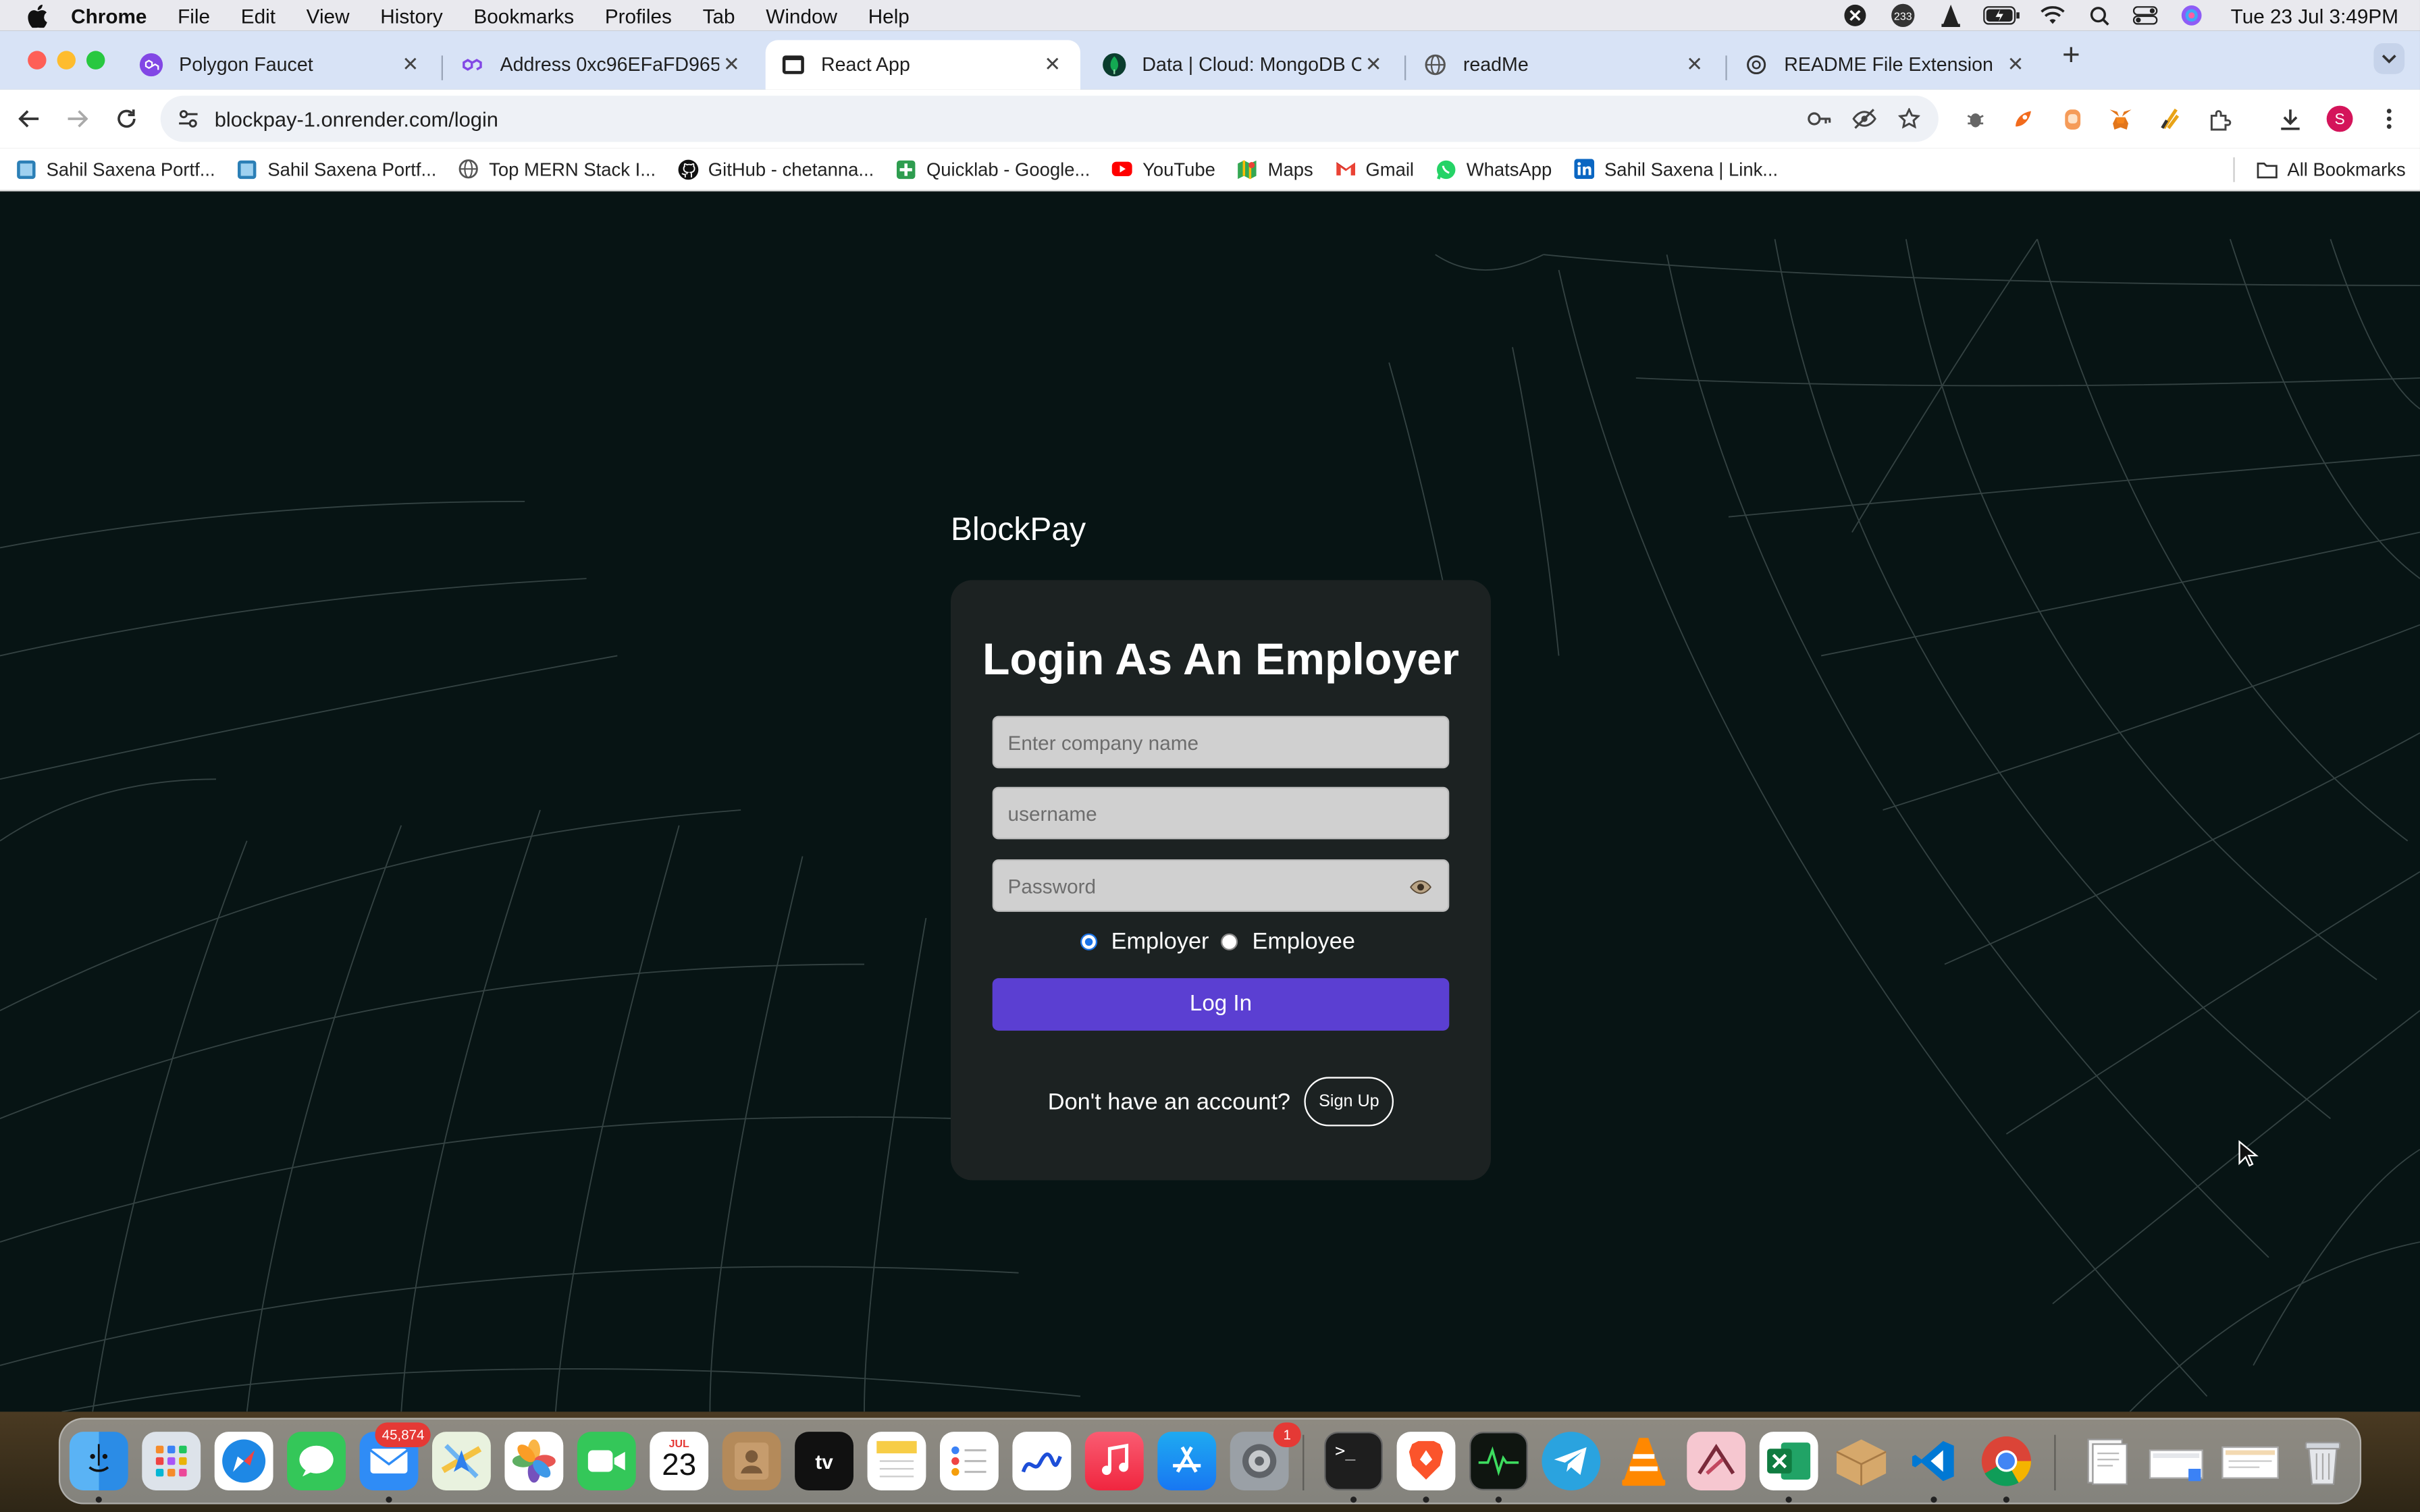 The image size is (2420, 1512). What do you see at coordinates (328, 15) in the screenshot?
I see `menu-view: View` at bounding box center [328, 15].